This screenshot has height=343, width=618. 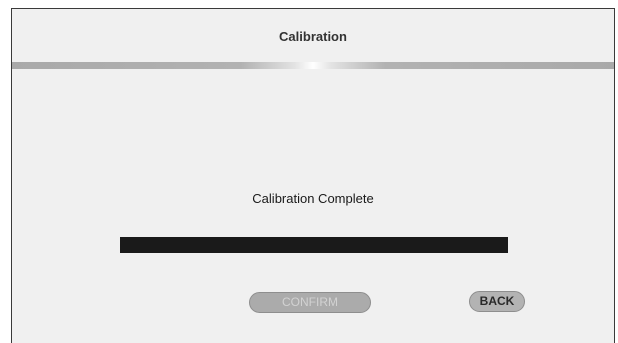 I want to click on back-button: BACK, so click(x=497, y=301).